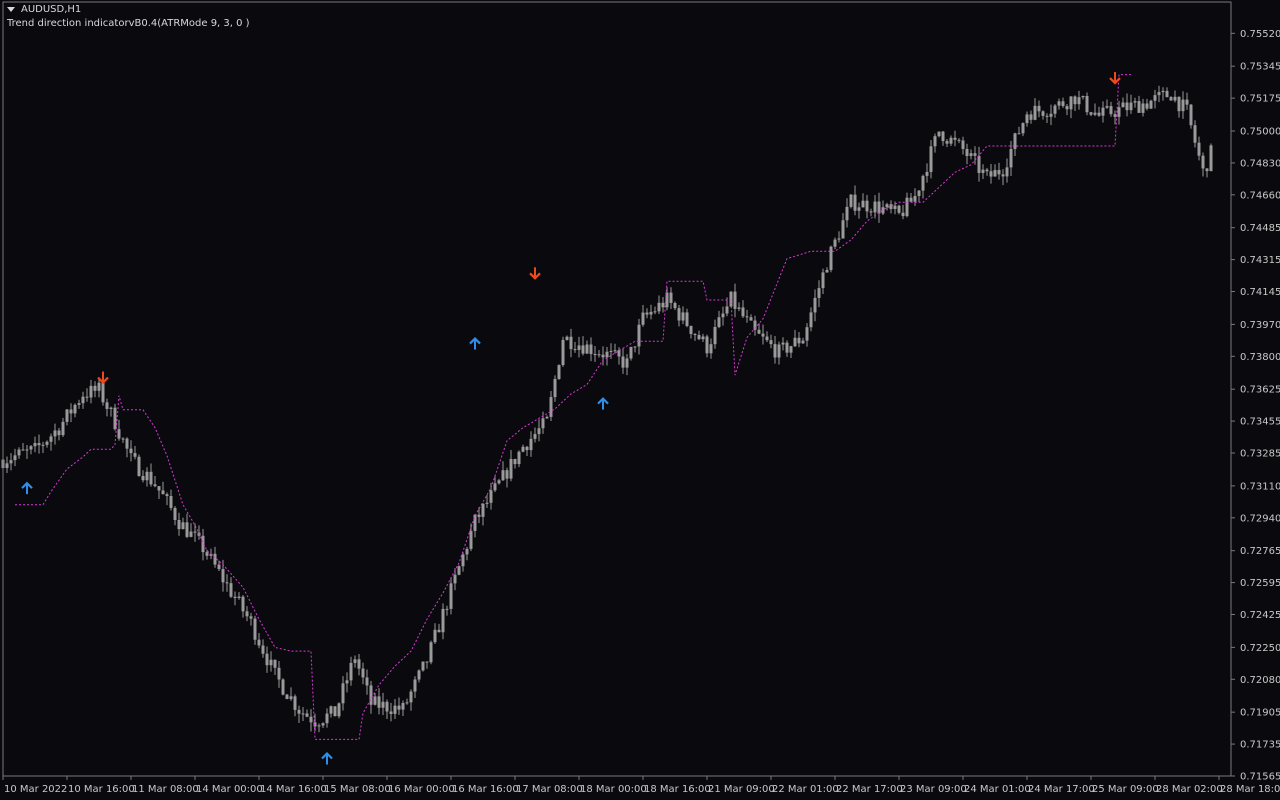  What do you see at coordinates (869, 789) in the screenshot?
I see `x-tick-label: 22 Mar 17:00` at bounding box center [869, 789].